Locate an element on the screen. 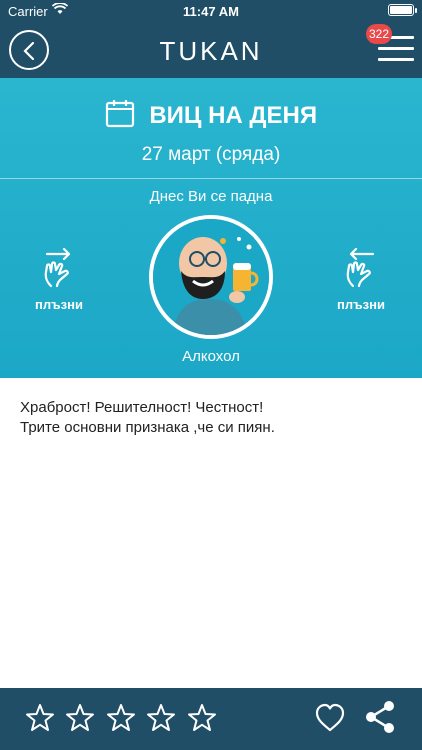 This screenshot has height=750, width=422. top-bar: Carrier 11:47 AM TUKAN 322 is located at coordinates (211, 39).